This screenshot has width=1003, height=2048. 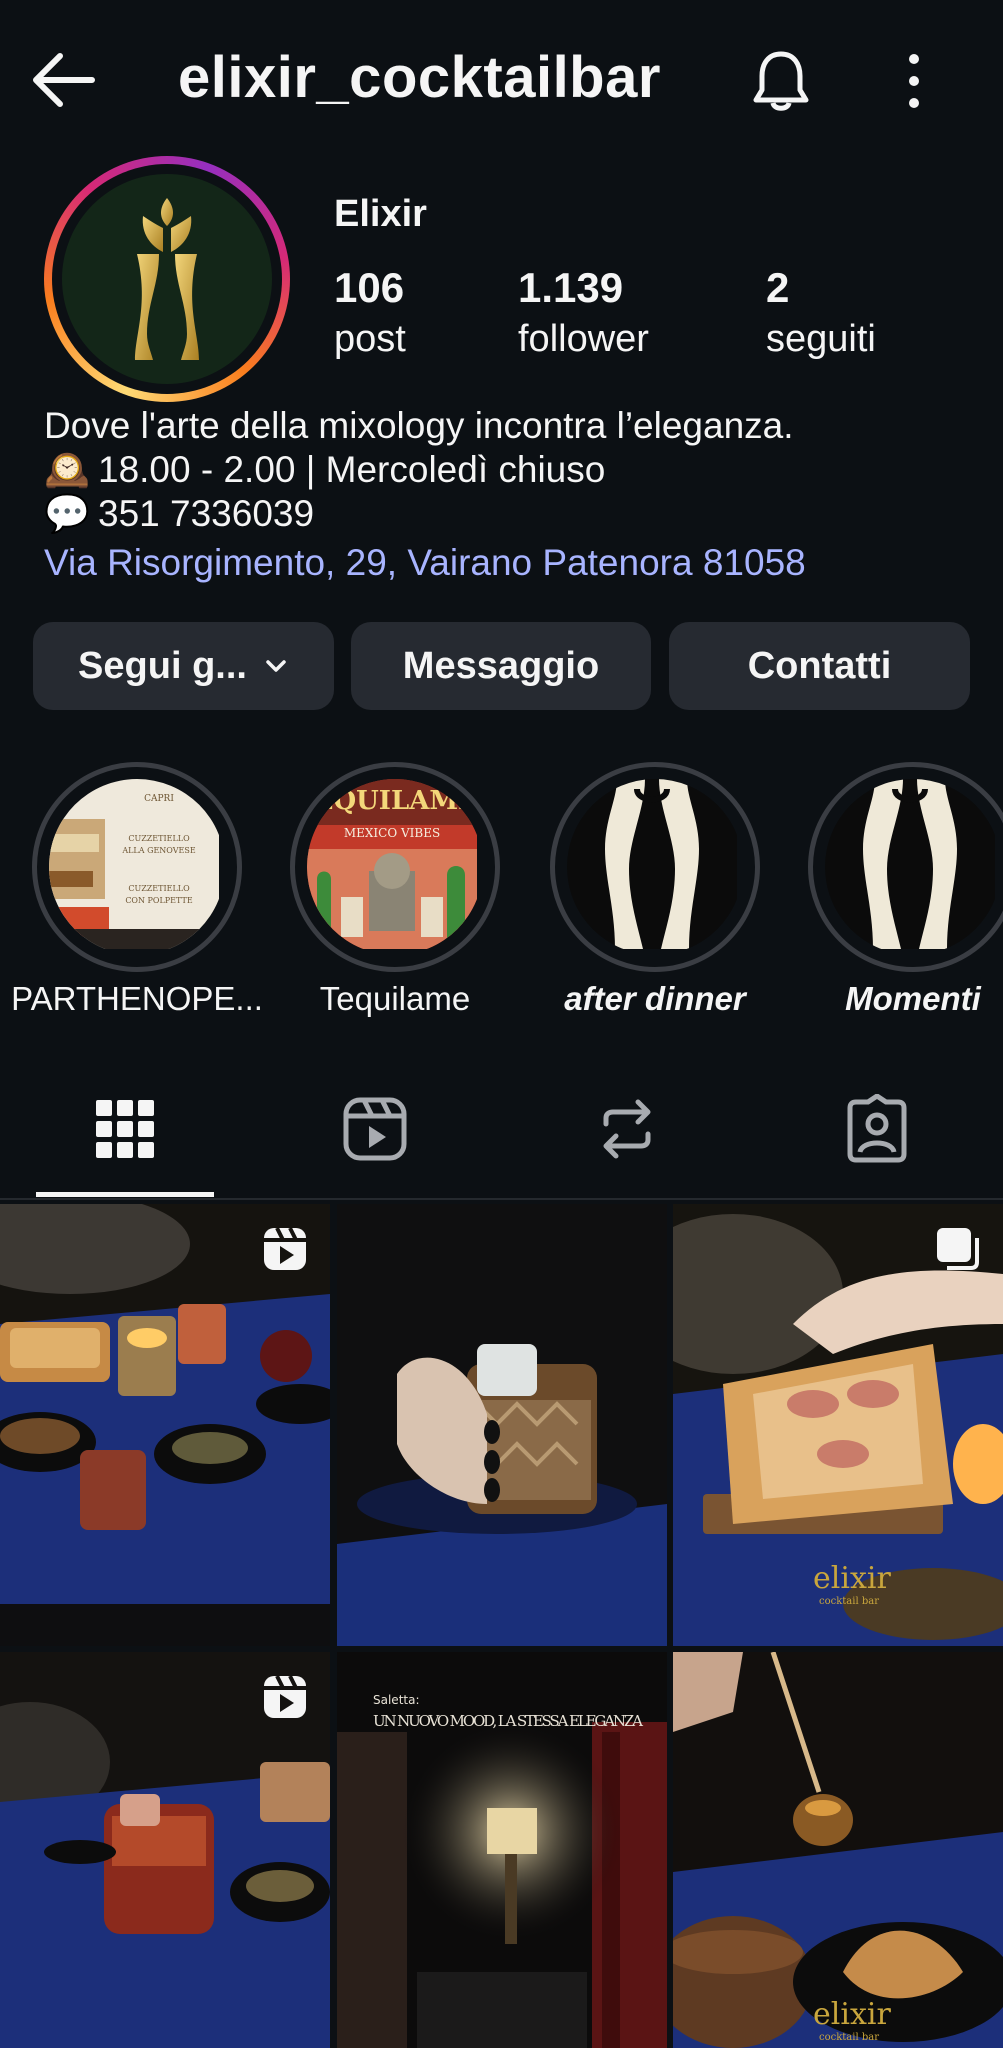 I want to click on tab-reposts, so click(x=627, y=1129).